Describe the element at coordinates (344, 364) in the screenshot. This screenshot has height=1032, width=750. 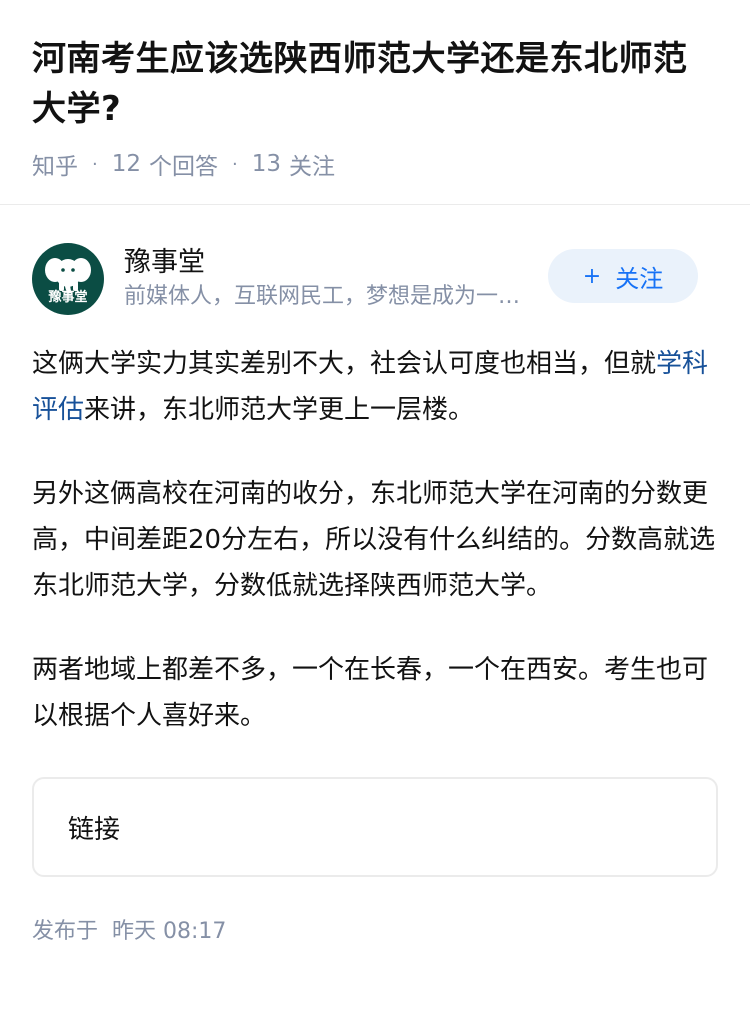
I see `answer-text: 这俩大学实力其实差别不大，社会认可度也相当，但就` at that location.